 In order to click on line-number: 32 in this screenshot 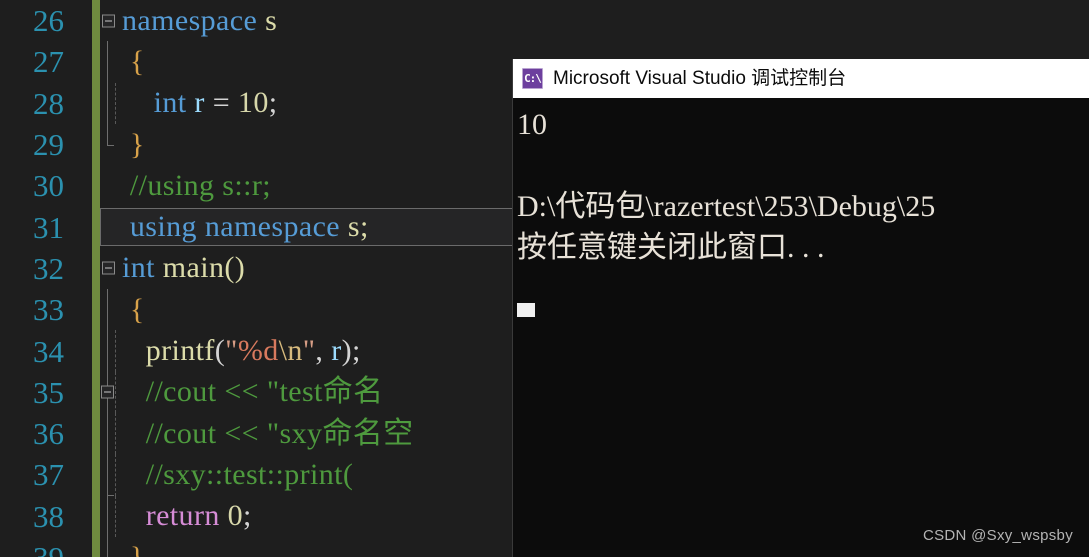, I will do `click(48, 268)`.